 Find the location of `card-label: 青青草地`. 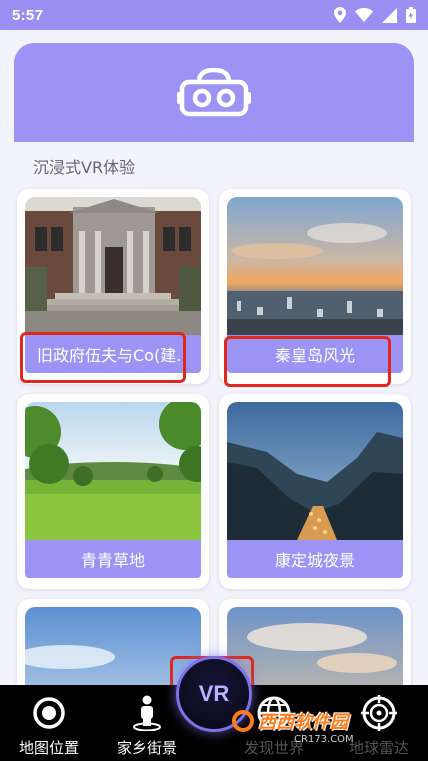

card-label: 青青草地 is located at coordinates (113, 559).